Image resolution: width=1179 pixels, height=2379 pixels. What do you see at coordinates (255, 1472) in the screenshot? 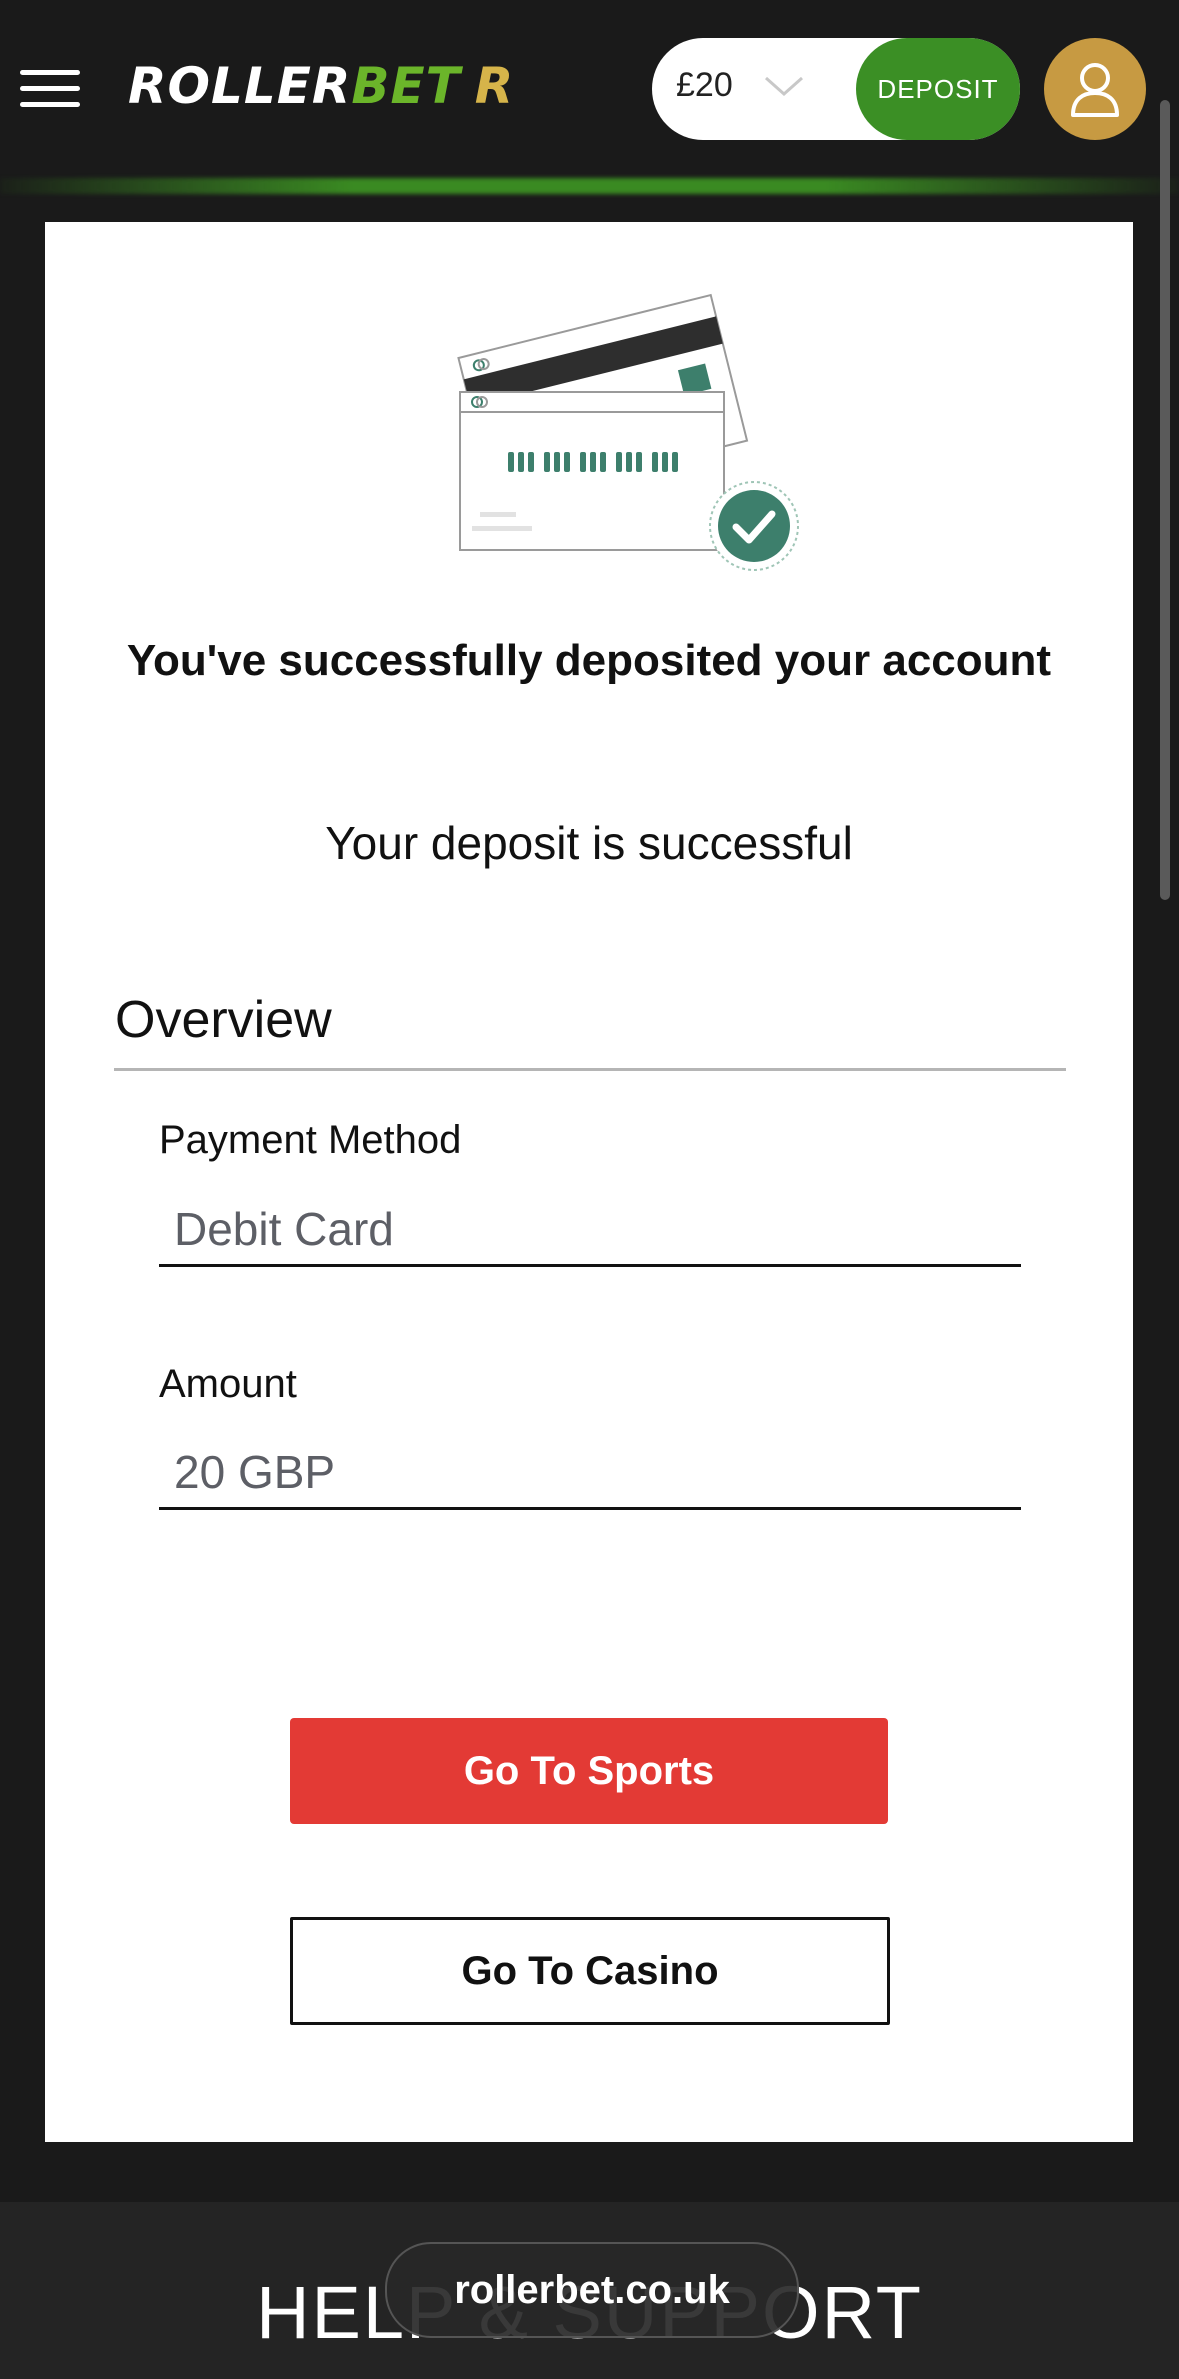
I see `amount-value: 20 GBP` at bounding box center [255, 1472].